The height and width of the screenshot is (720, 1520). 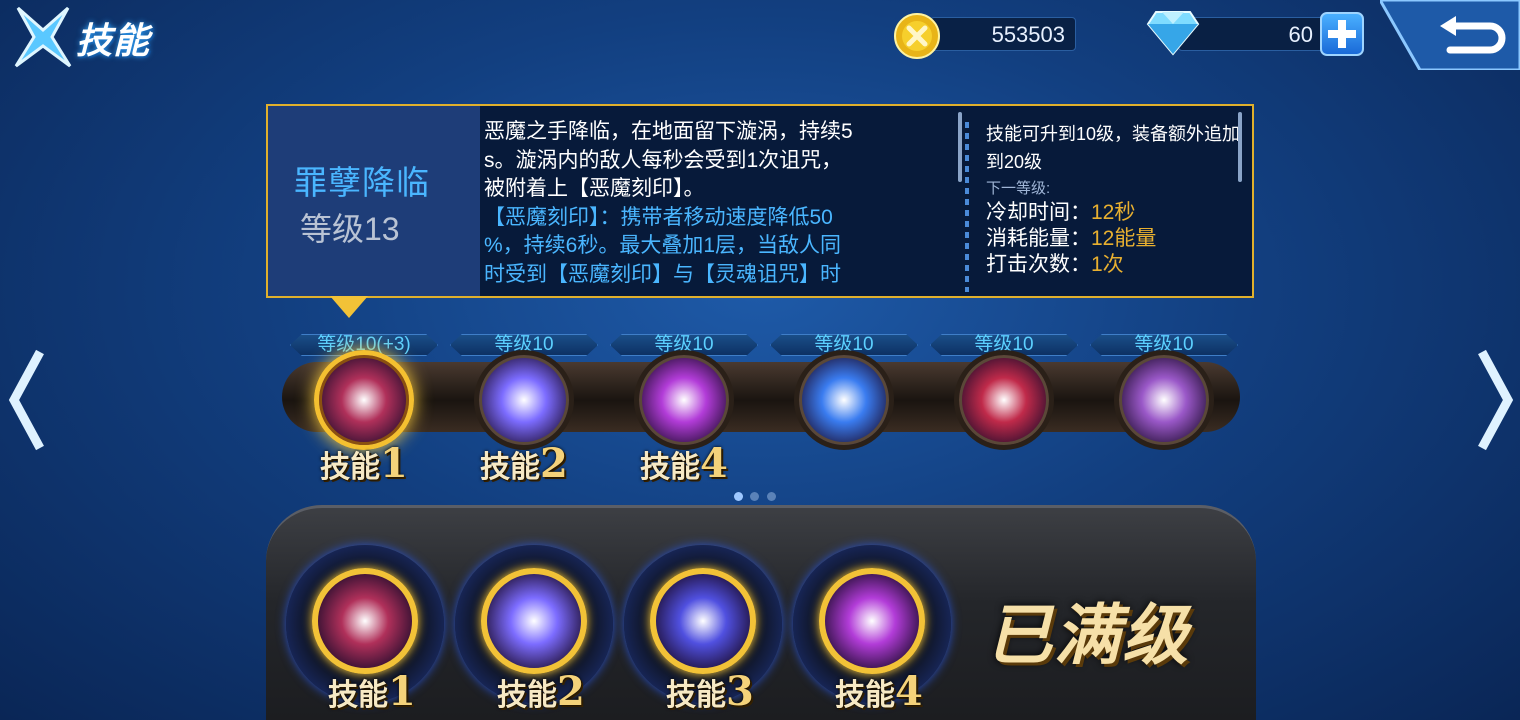 I want to click on equip-slot-label: 技能3, so click(x=710, y=691).